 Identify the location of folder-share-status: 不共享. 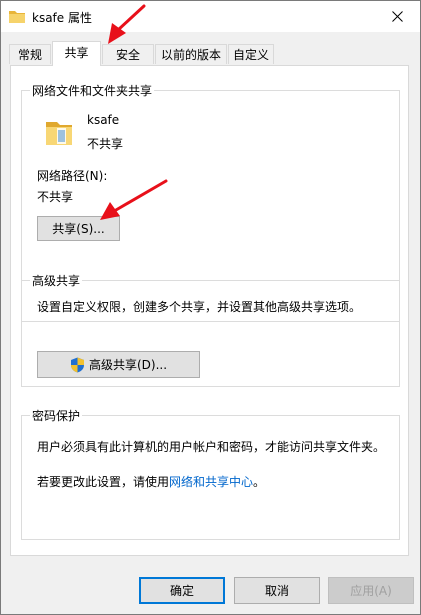
(105, 144).